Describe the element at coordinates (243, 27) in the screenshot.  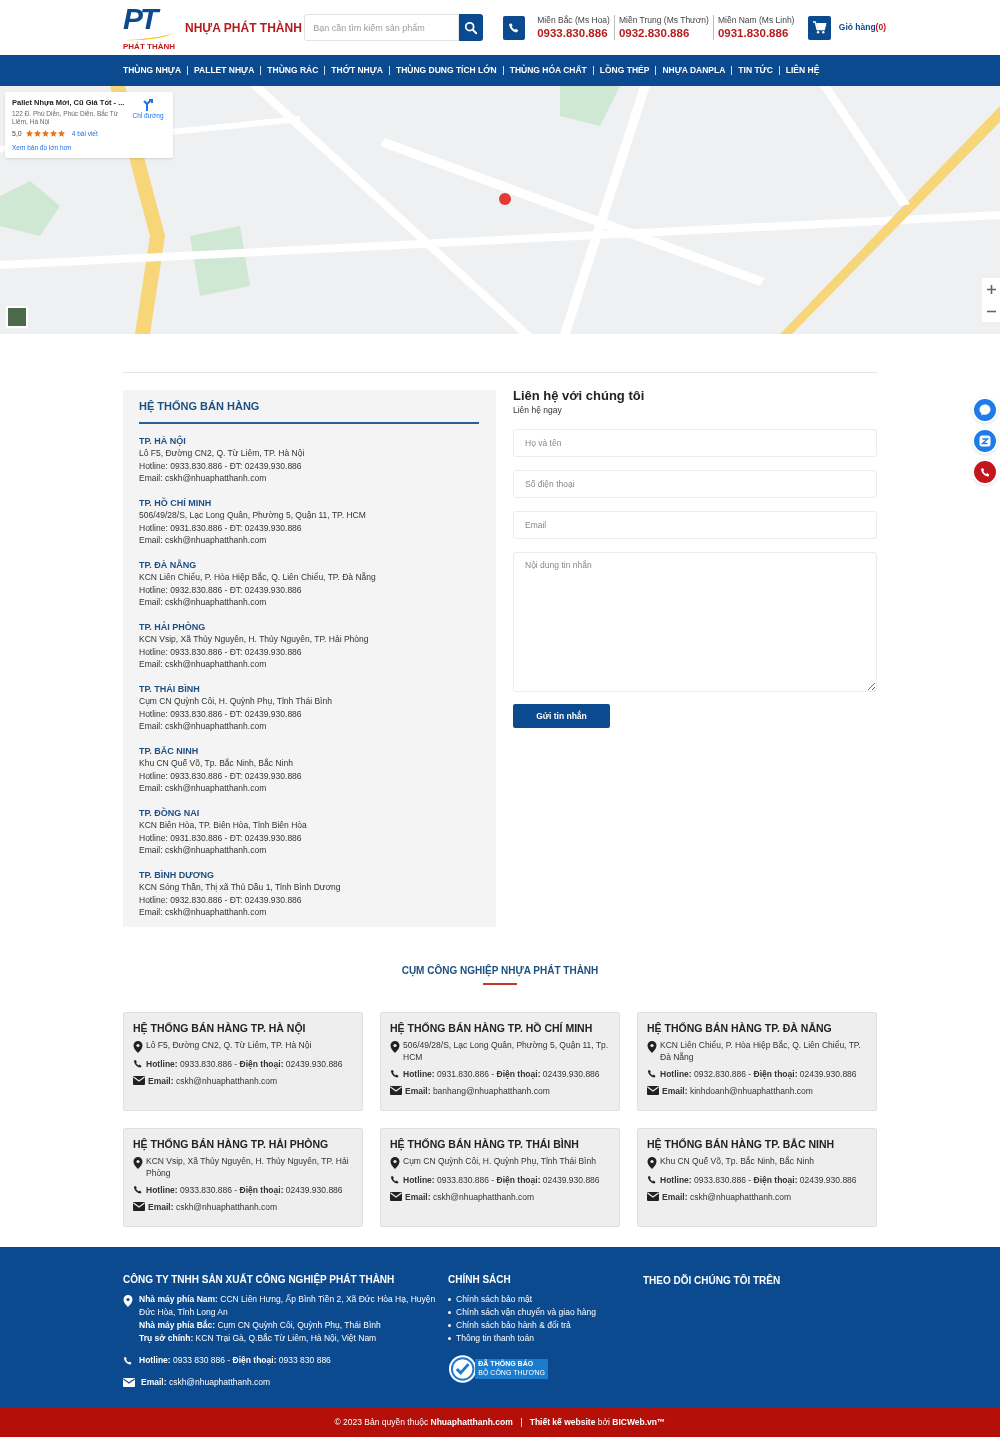
I see `brand-name: NHỰA PHÁT THÀNH` at that location.